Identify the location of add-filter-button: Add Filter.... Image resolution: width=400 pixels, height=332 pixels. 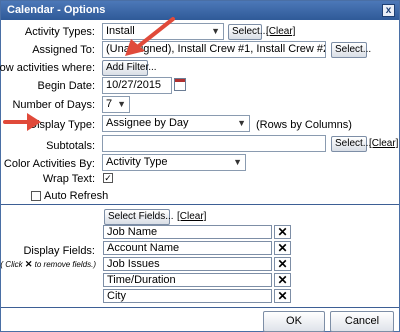
(129, 68).